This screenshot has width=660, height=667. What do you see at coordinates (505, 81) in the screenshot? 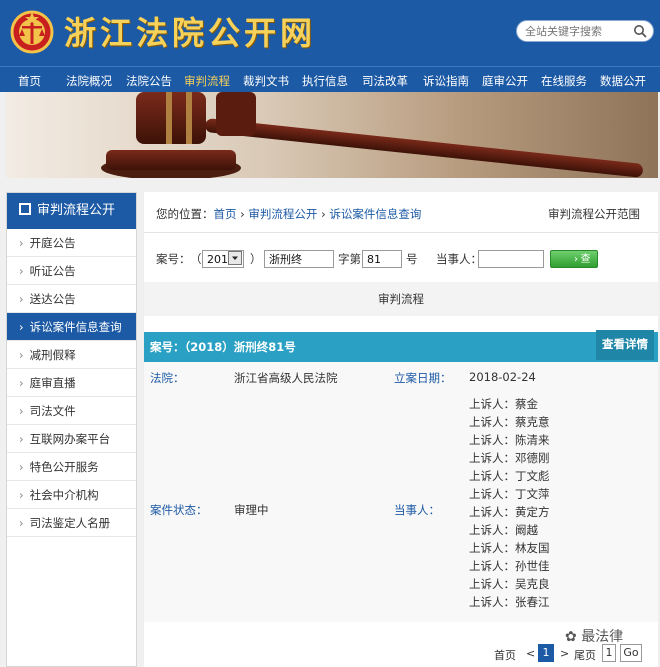
I see `nav-hearing-open: 庭审公开` at bounding box center [505, 81].